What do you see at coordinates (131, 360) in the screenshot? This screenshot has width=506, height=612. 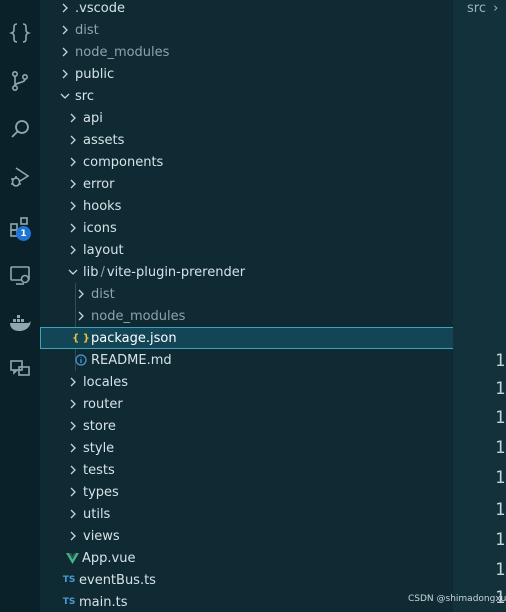 I see `tree-item-label: README.md` at bounding box center [131, 360].